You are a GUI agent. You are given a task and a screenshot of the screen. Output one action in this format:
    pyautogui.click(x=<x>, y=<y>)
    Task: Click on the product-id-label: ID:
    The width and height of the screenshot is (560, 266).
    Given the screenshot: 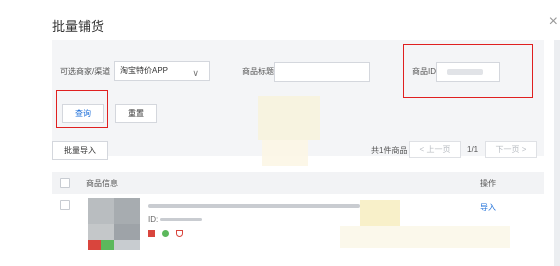 What is the action you would take?
    pyautogui.click(x=153, y=219)
    